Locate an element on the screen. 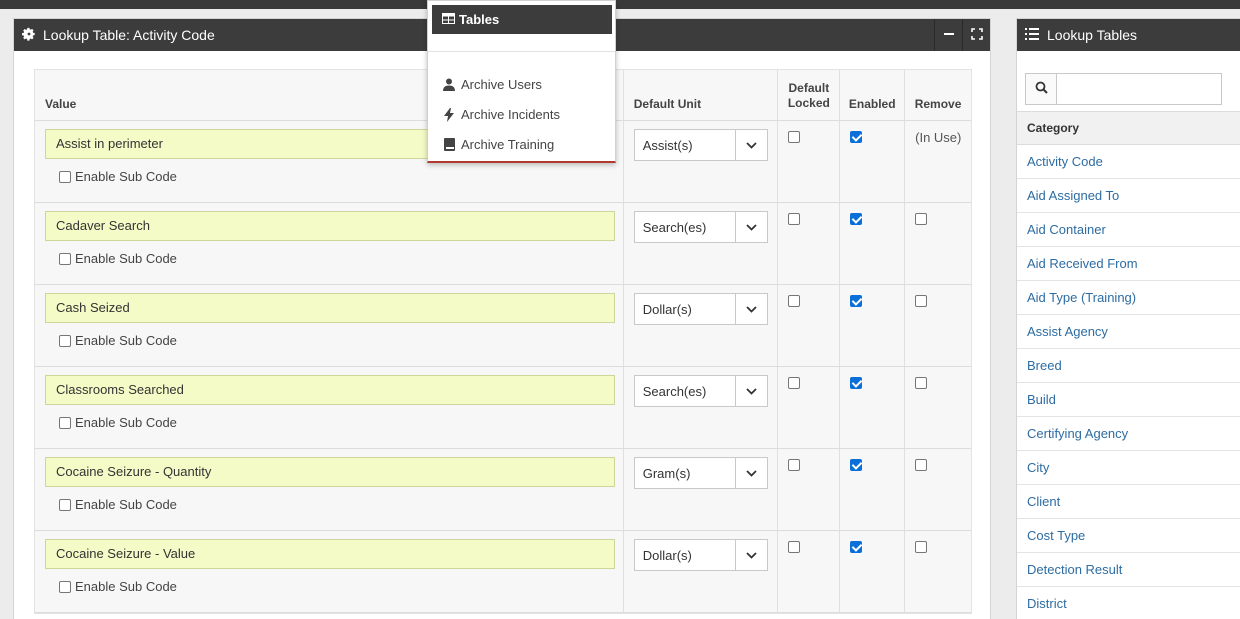 The image size is (1240, 619). top-bar is located at coordinates (620, 4).